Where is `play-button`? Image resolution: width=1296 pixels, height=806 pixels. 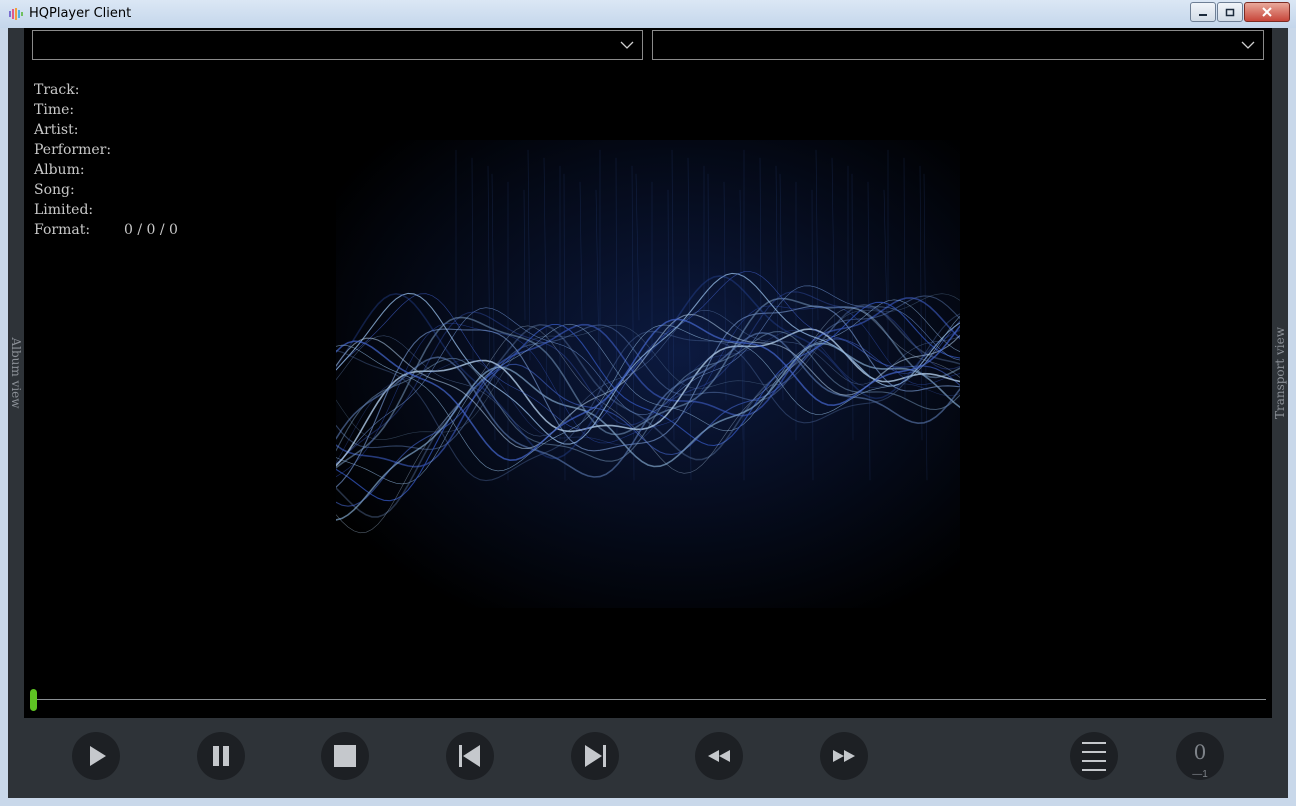
play-button is located at coordinates (96, 756).